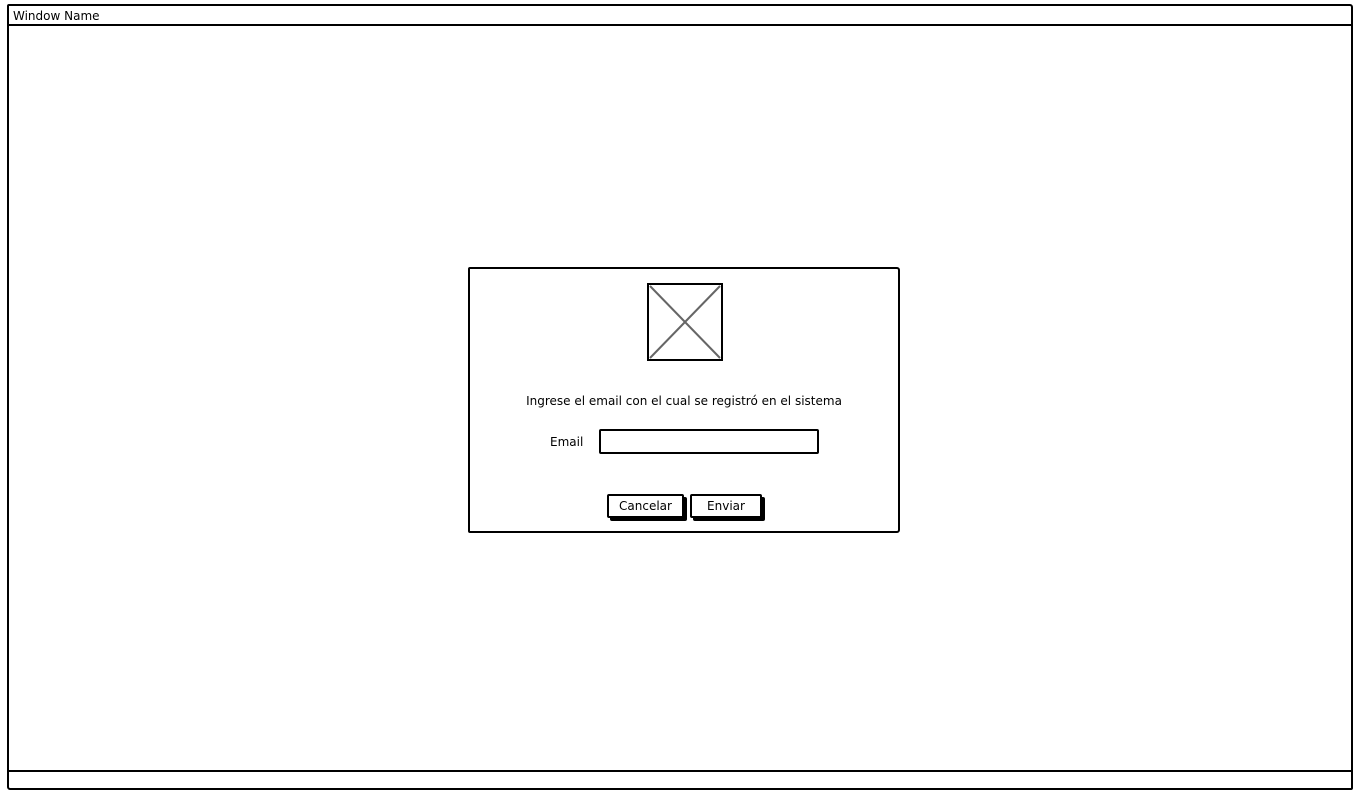 The height and width of the screenshot is (794, 1360). I want to click on image-placeholder-icon, so click(685, 322).